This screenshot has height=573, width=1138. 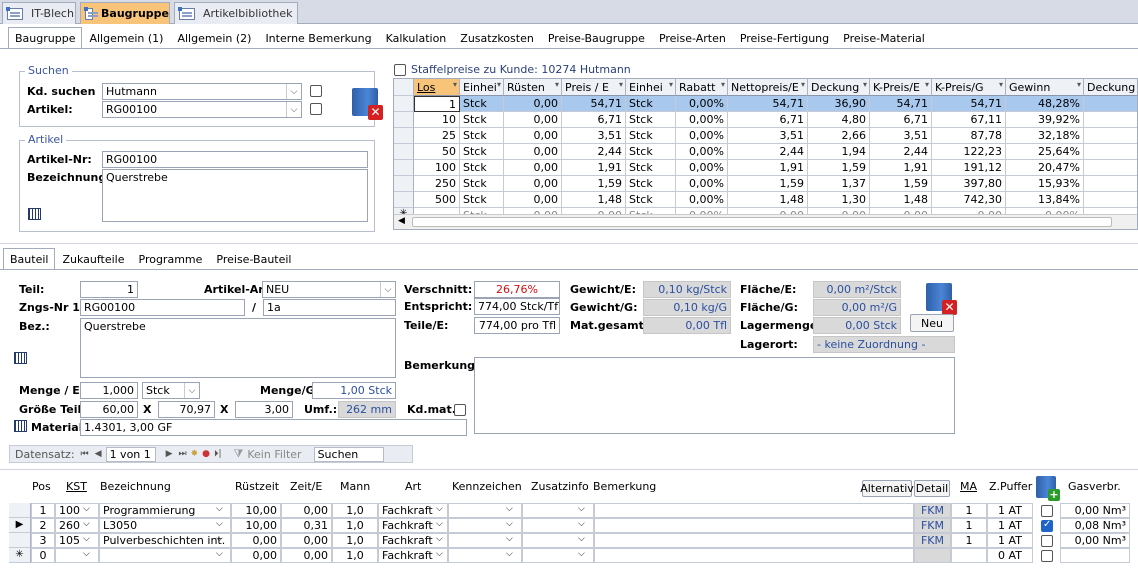 I want to click on staffel-cell: 100, so click(x=437, y=168).